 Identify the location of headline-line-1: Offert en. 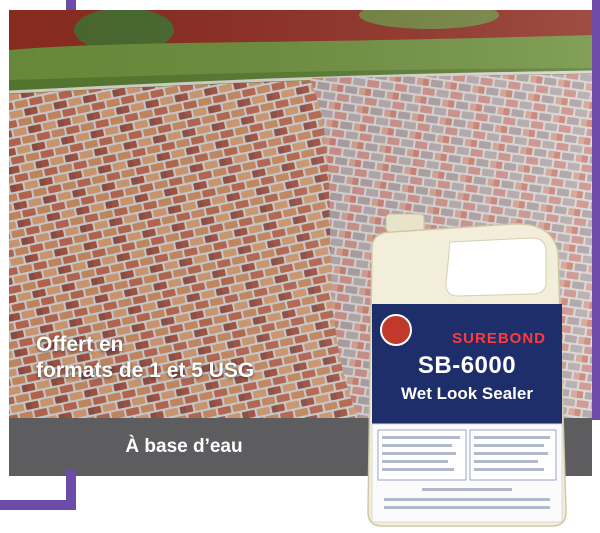
(80, 344).